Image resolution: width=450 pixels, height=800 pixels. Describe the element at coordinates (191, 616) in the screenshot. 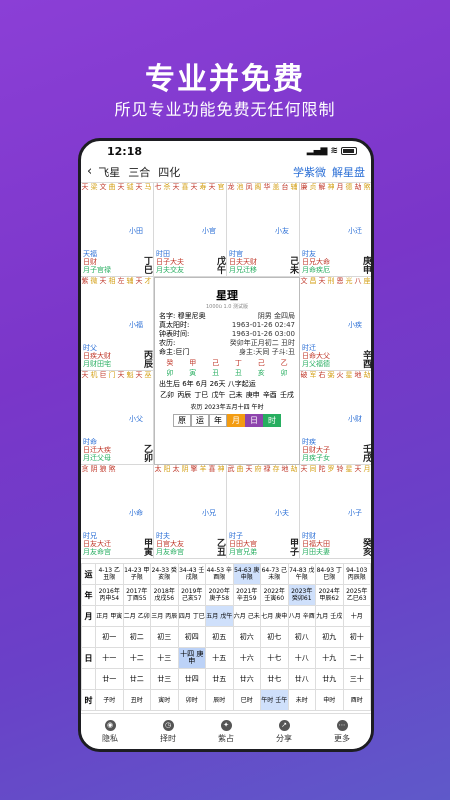

I see `period-cell: 四月 丁巳` at that location.